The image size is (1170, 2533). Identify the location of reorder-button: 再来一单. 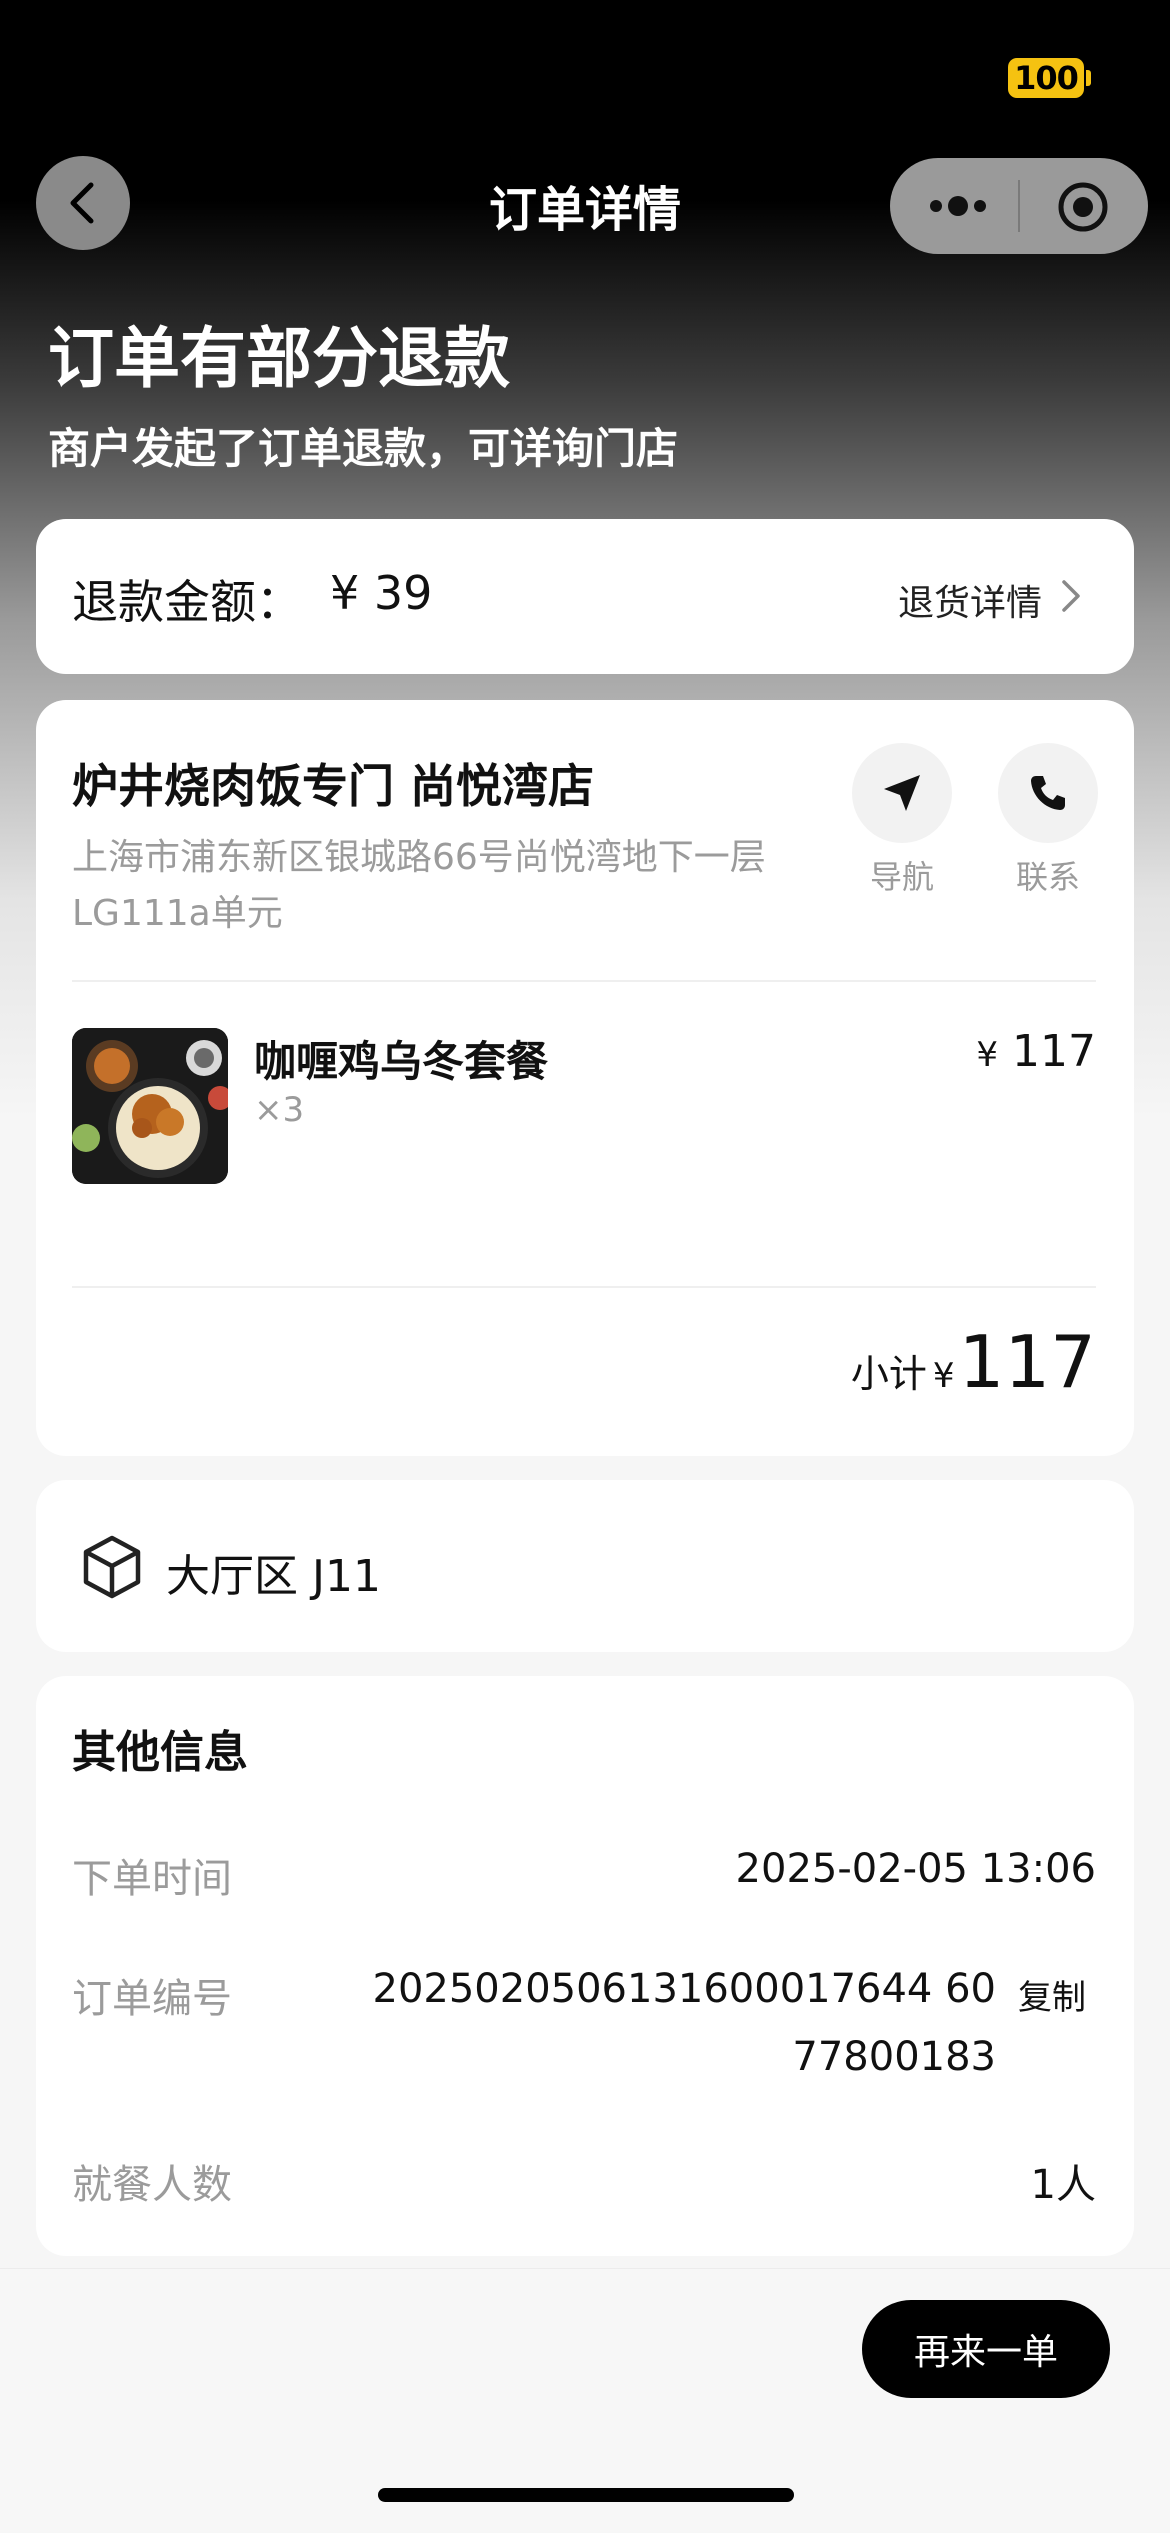
(986, 2349).